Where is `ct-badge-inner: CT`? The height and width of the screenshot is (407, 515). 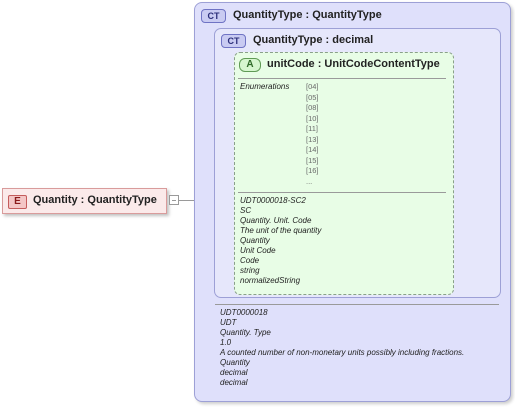 ct-badge-inner: CT is located at coordinates (233, 41).